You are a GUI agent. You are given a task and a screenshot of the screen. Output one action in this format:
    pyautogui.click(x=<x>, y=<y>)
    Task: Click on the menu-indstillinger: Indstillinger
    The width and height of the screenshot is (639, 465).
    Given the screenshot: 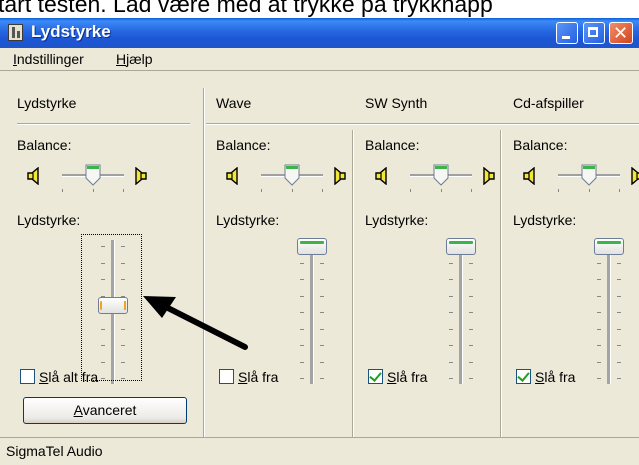 What is the action you would take?
    pyautogui.click(x=48, y=59)
    